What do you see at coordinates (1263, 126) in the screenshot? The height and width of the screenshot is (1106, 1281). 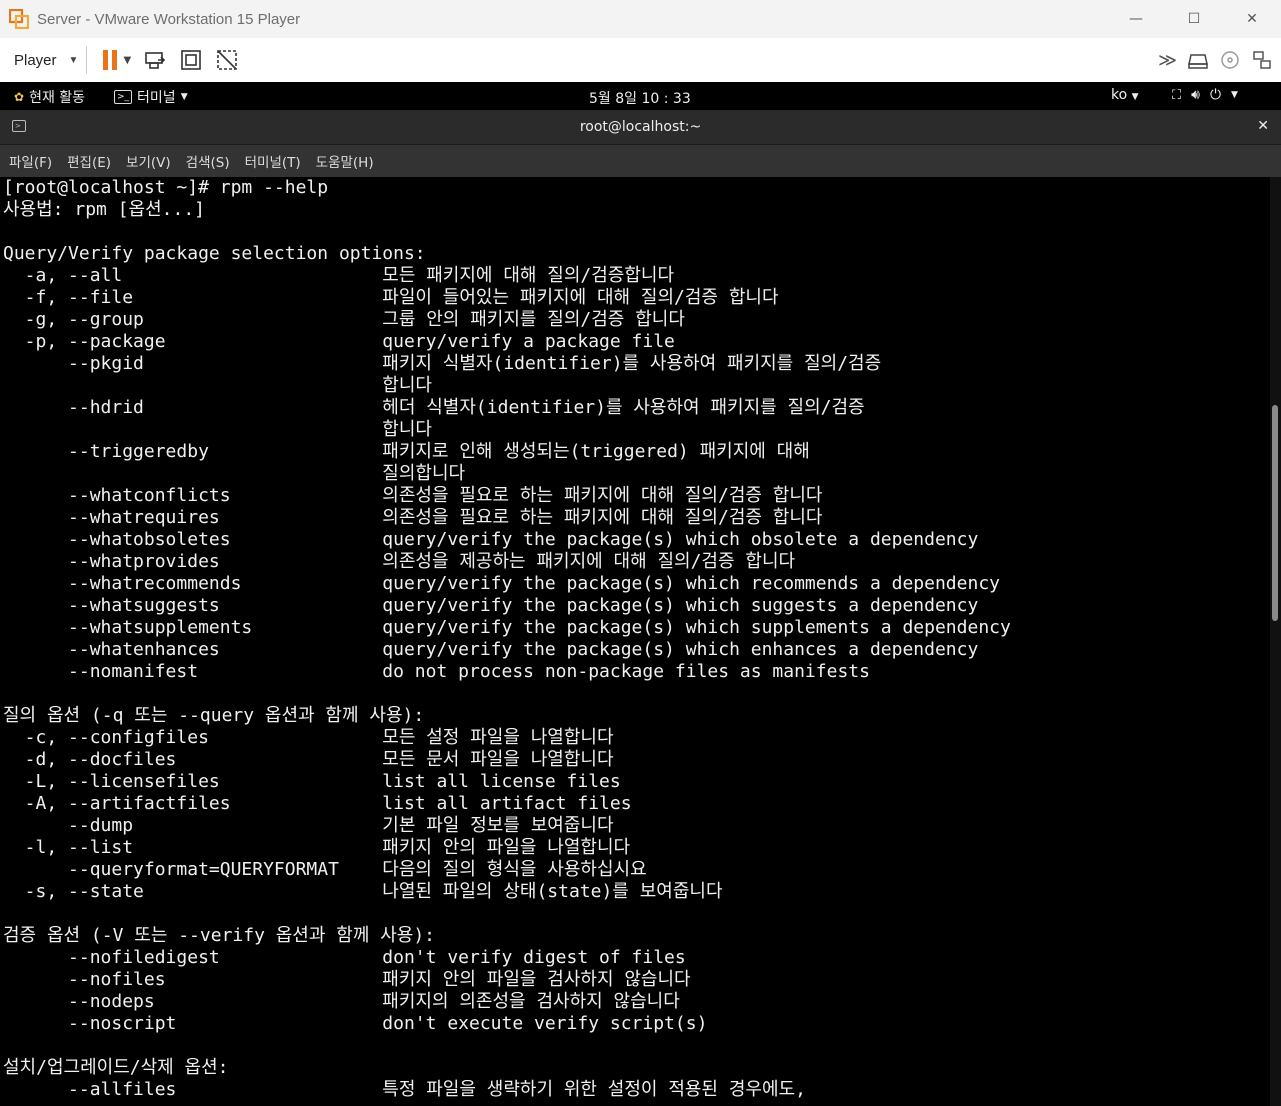 I see `terminal-close-icon: ✕` at bounding box center [1263, 126].